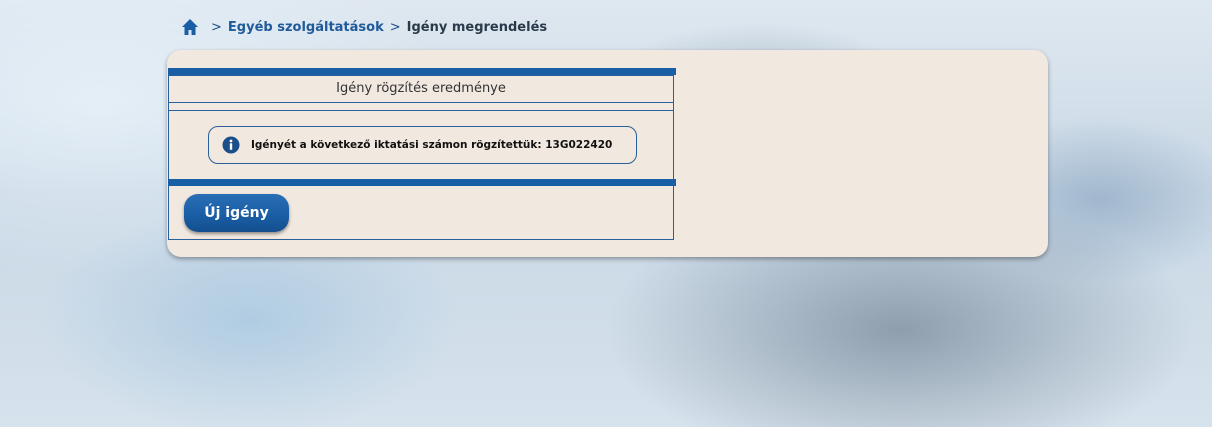 The image size is (1212, 427). I want to click on bottom-divider-bar, so click(422, 182).